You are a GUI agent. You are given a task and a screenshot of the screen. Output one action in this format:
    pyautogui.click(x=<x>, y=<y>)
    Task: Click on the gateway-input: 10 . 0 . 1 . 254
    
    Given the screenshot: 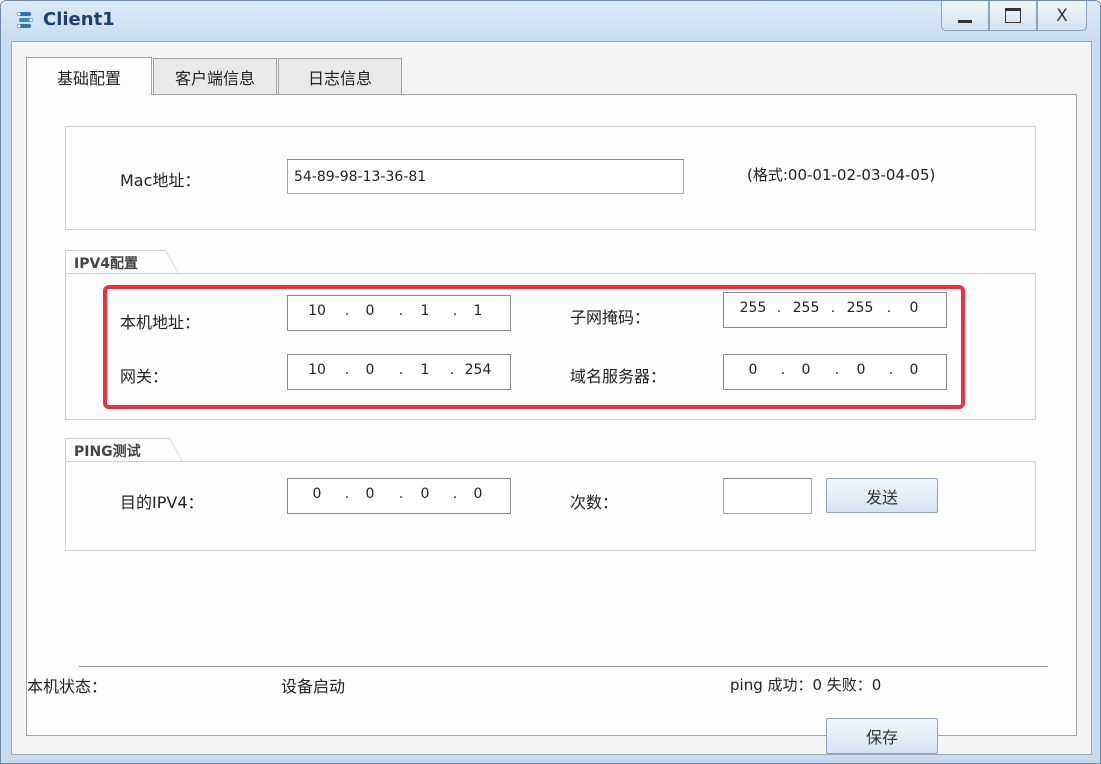 What is the action you would take?
    pyautogui.click(x=399, y=372)
    